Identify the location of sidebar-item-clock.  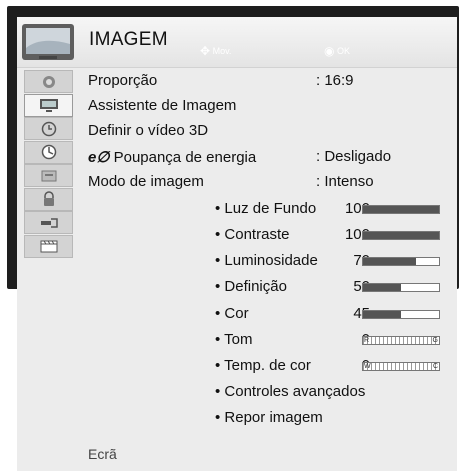
(48, 128).